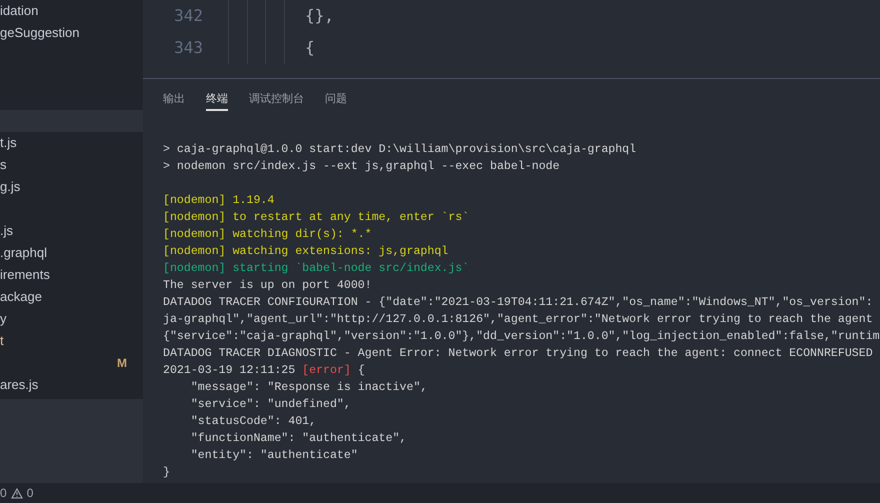 The image size is (880, 503). I want to click on file-name: geSuggestion, so click(40, 33).